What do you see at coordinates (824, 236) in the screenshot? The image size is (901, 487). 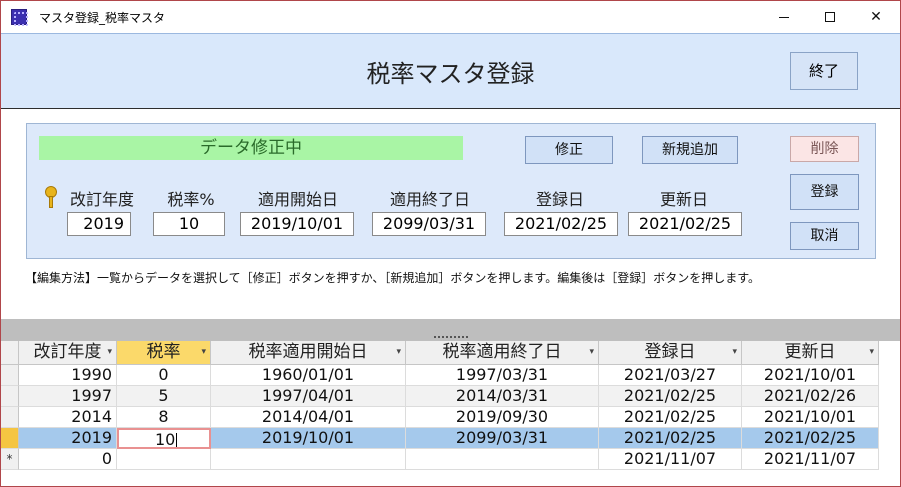 I see `cancel-button: 取消` at bounding box center [824, 236].